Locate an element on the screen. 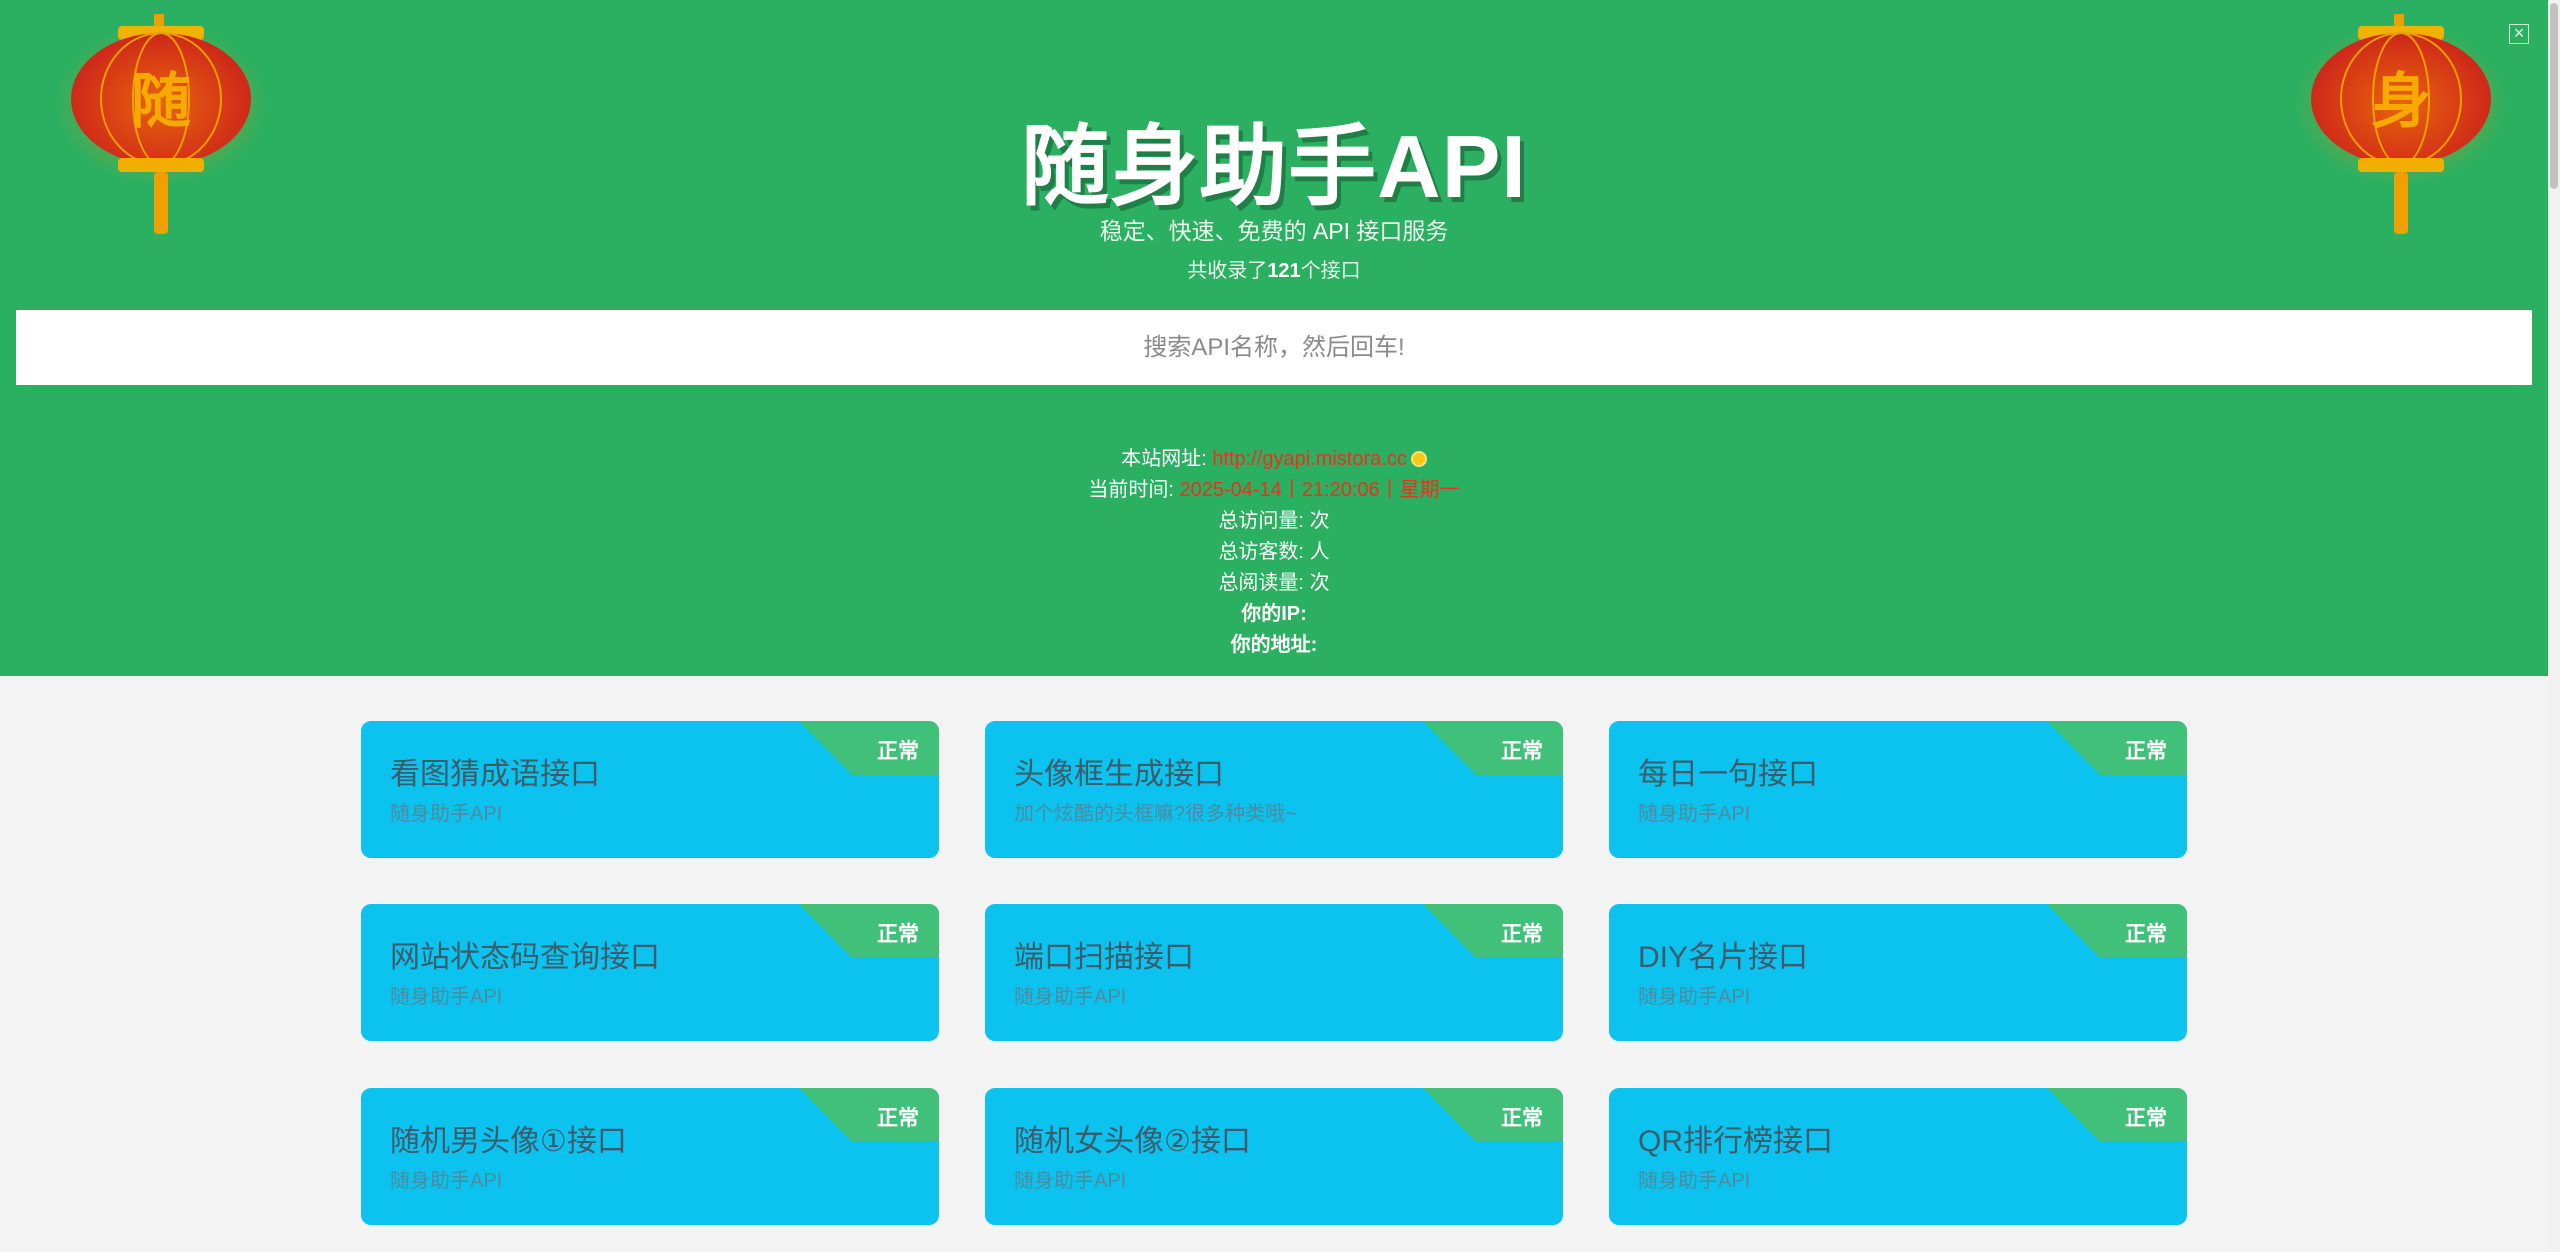 The image size is (2560, 1252). api-card-title: 随机男头像①接口 is located at coordinates (508, 1141).